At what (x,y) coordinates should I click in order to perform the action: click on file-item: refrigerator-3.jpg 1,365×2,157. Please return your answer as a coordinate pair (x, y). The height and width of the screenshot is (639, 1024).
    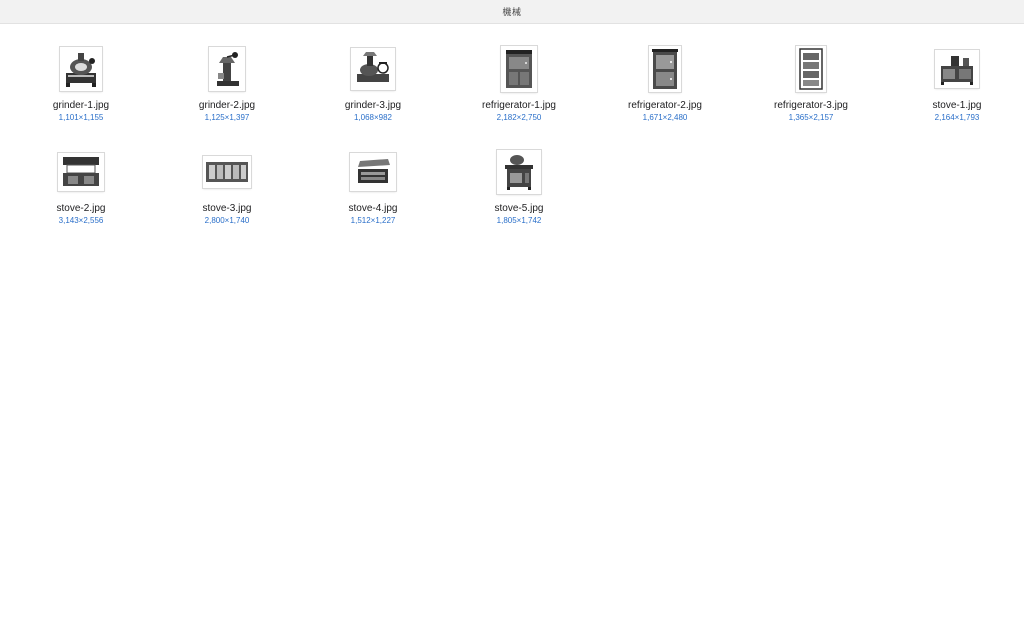
    Looking at the image, I should click on (811, 75).